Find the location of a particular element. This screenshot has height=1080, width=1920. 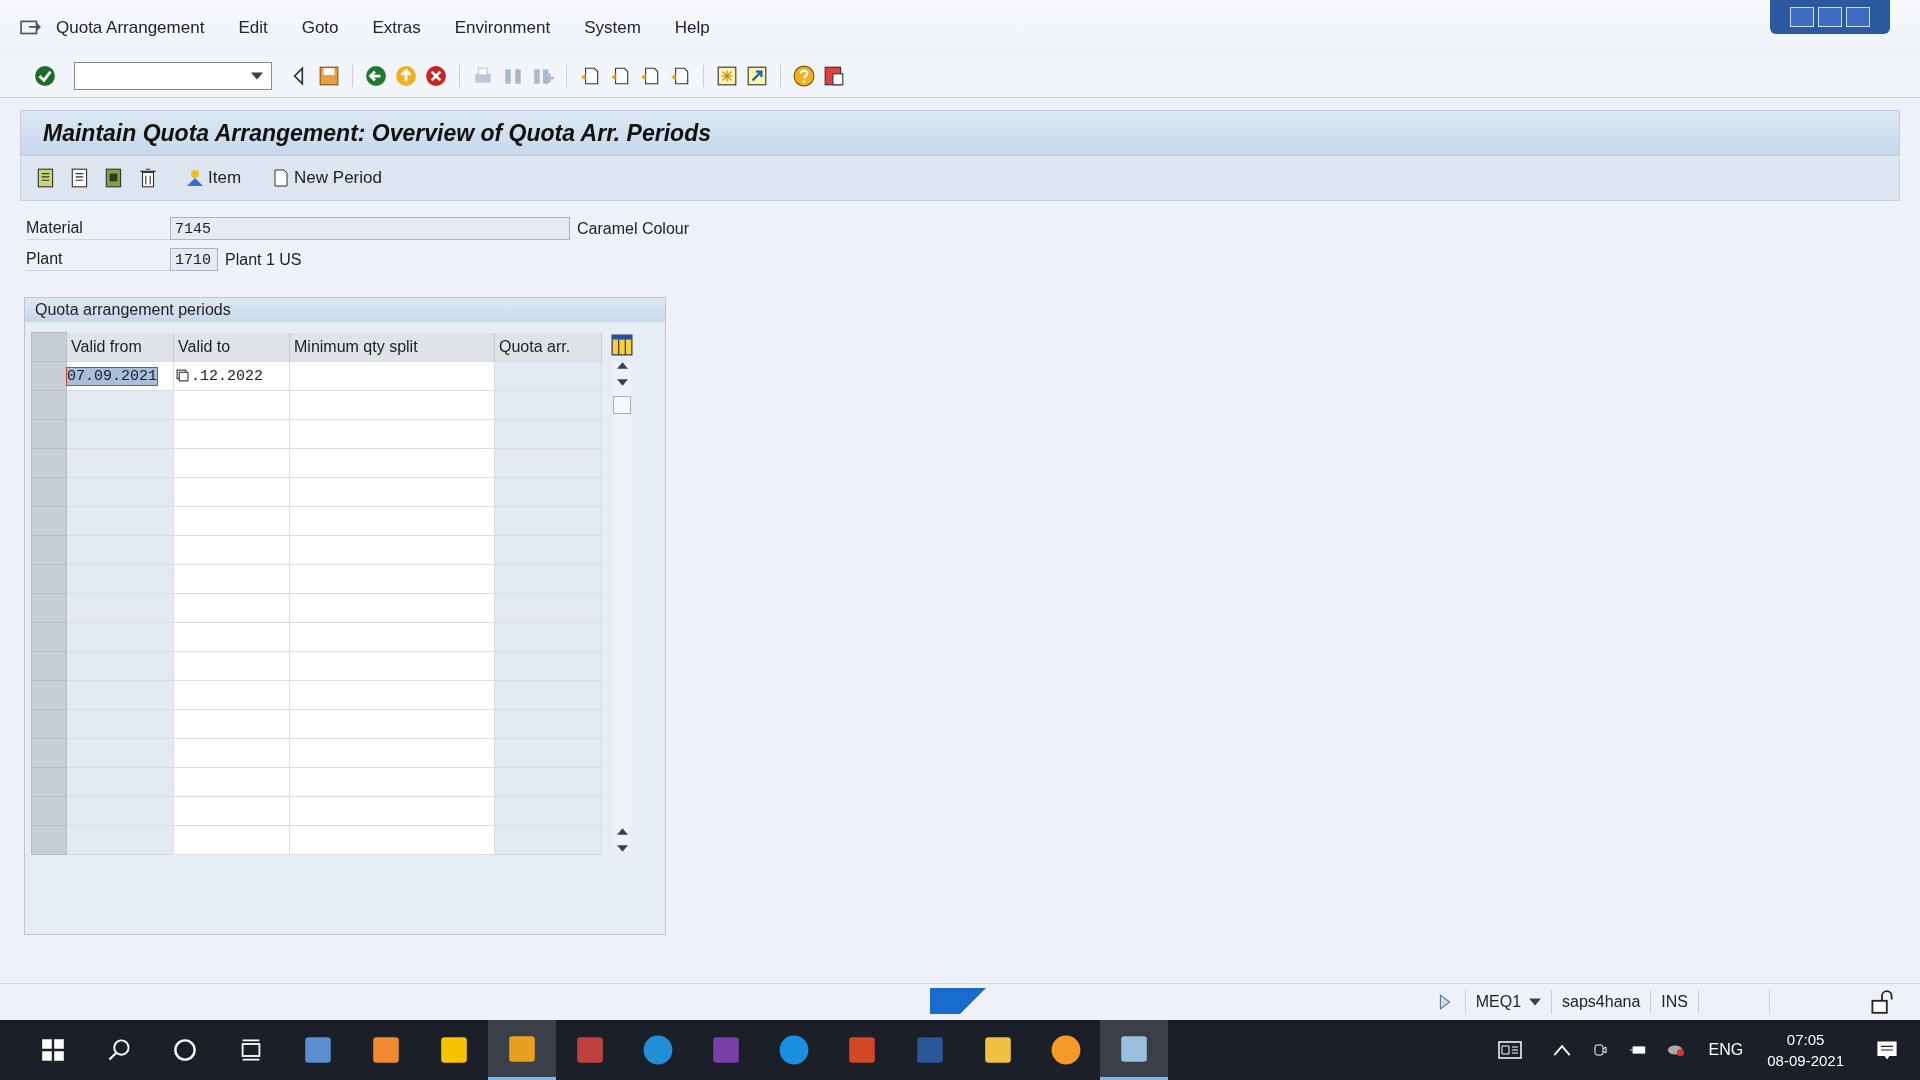

new-window-icon is located at coordinates (727, 76).